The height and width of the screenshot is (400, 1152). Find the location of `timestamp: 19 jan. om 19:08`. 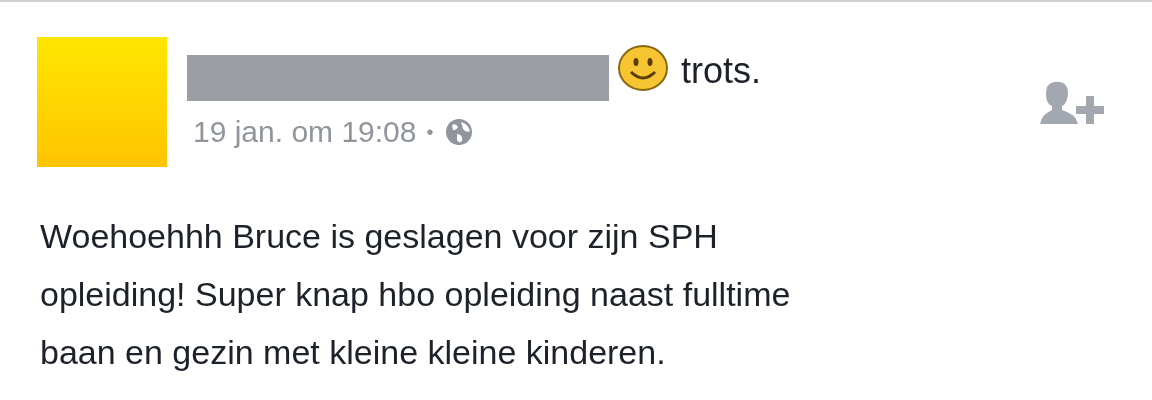

timestamp: 19 jan. om 19:08 is located at coordinates (305, 131).